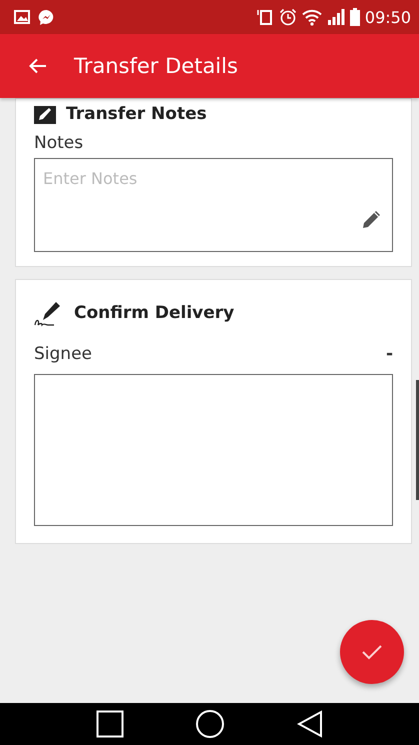 The width and height of the screenshot is (419, 745). Describe the element at coordinates (63, 354) in the screenshot. I see `field-label: Signee` at that location.